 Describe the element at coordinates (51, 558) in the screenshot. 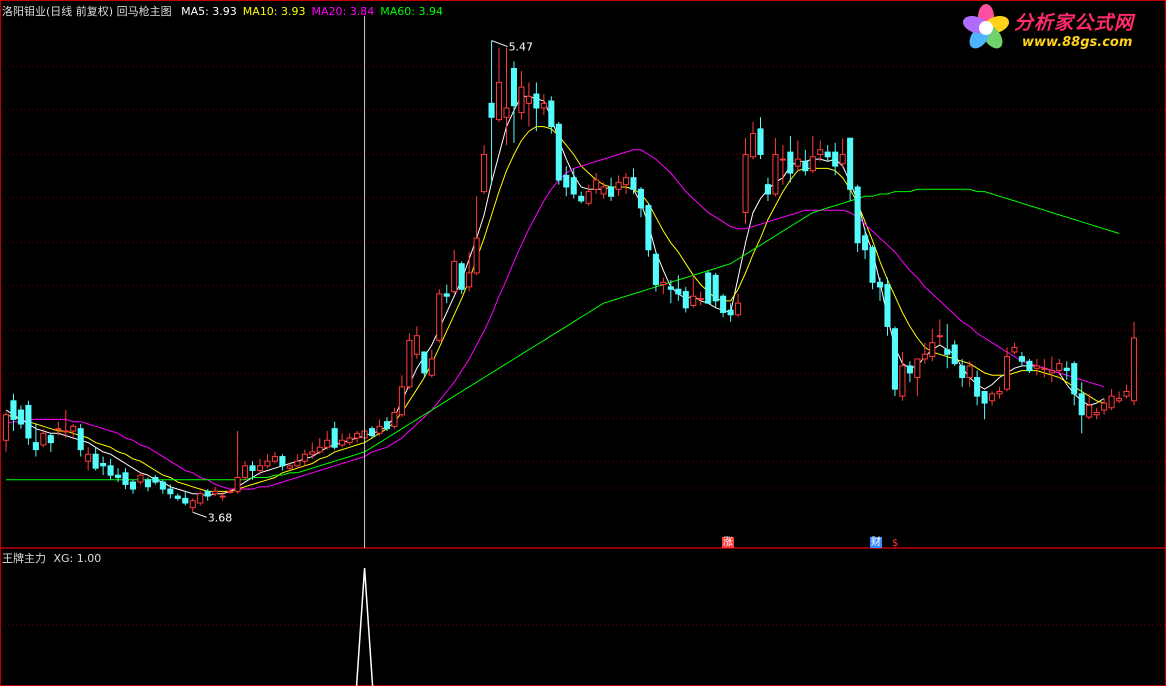

I see `sub-title-row: 王牌主力 XG: 1.00` at that location.